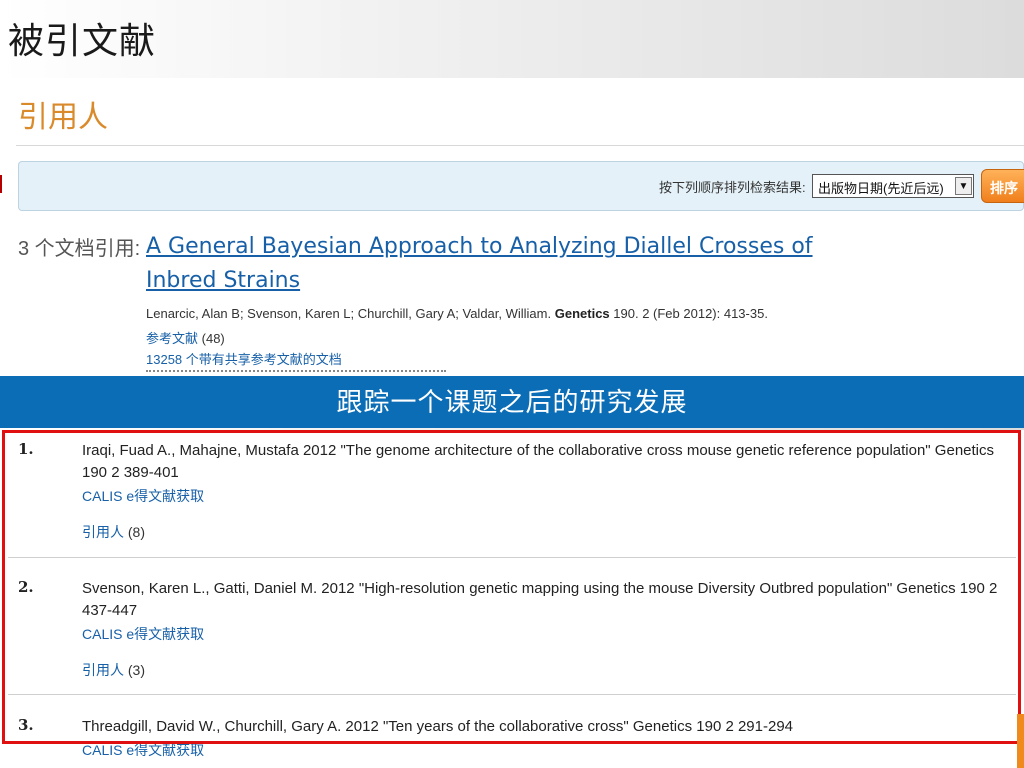 The image size is (1024, 768). What do you see at coordinates (1020, 741) in the screenshot?
I see `orange-corner-accent` at bounding box center [1020, 741].